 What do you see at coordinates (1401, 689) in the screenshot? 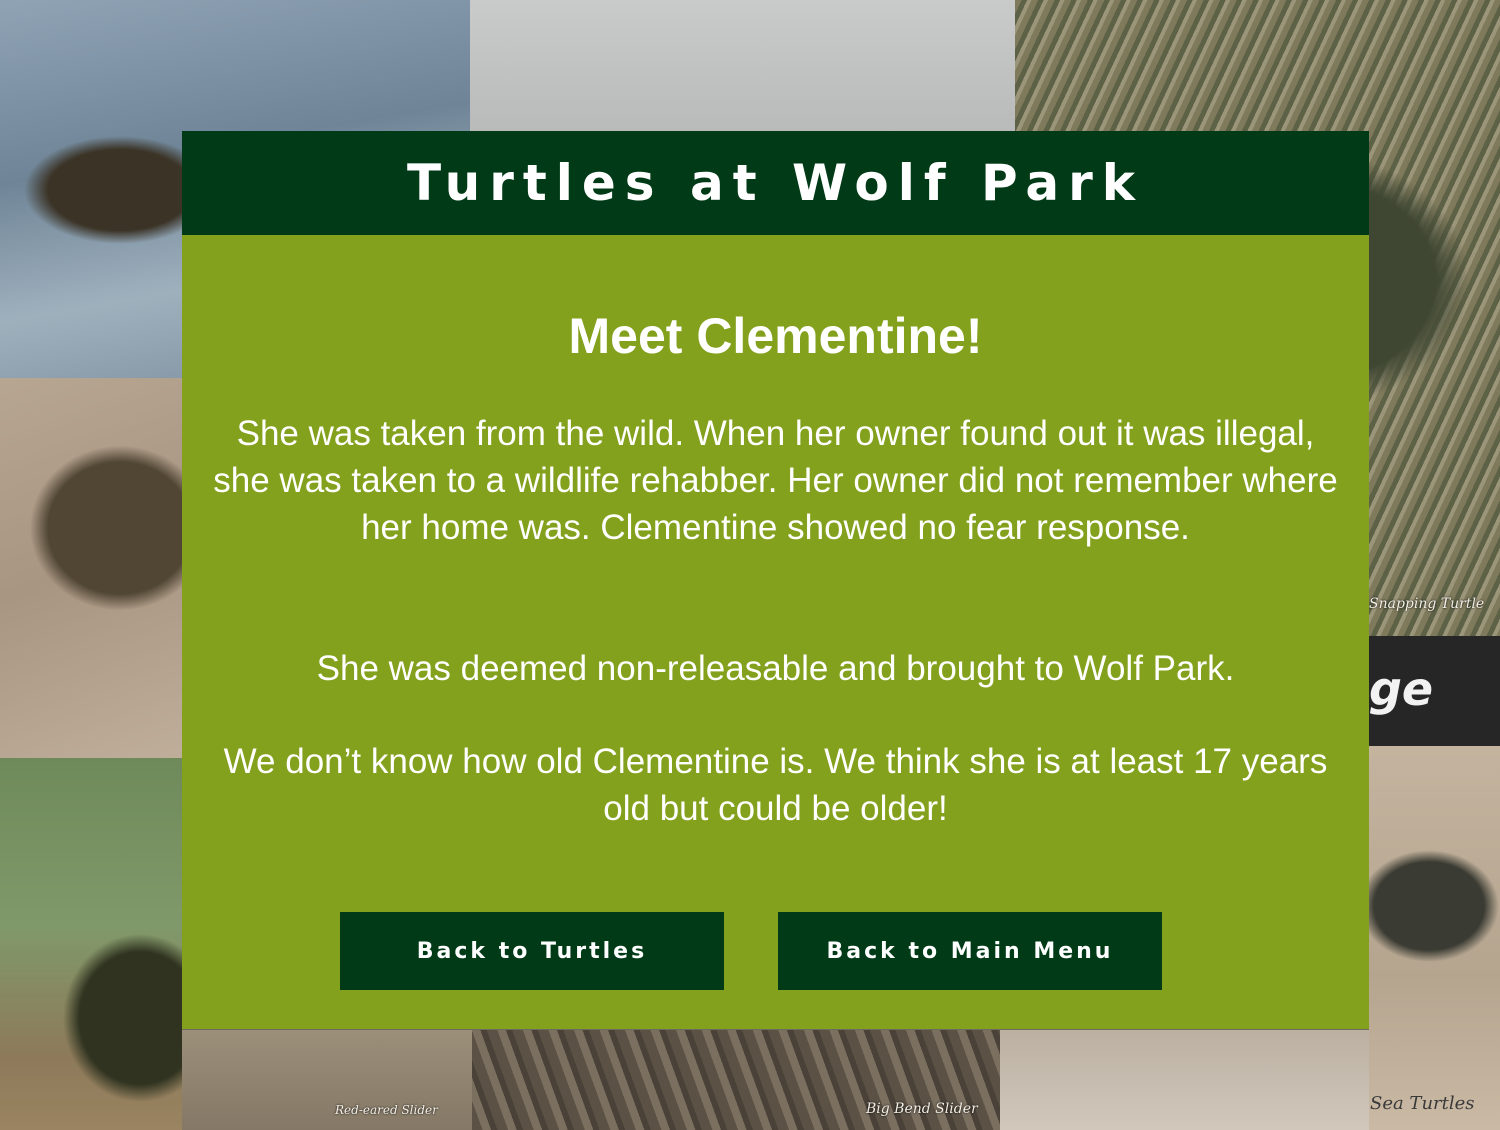
I see `partial-banner-text: ge` at bounding box center [1401, 689].